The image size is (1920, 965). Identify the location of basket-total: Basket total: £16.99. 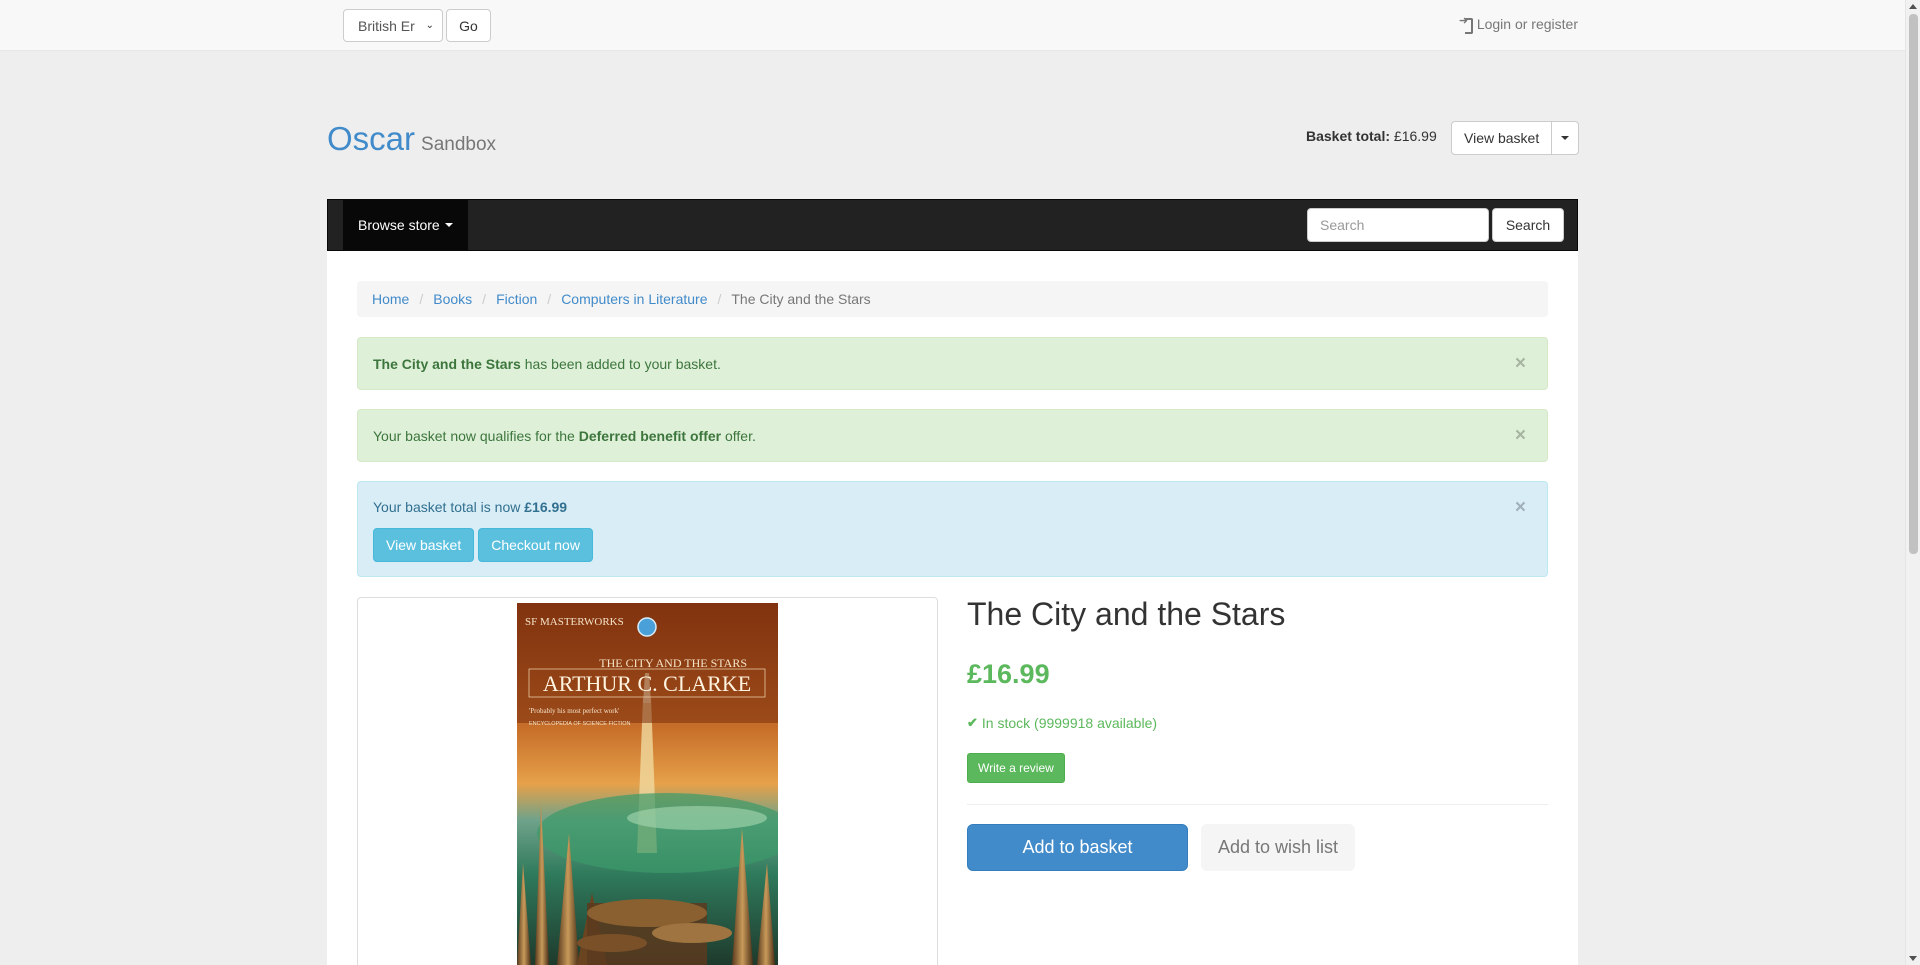
(1371, 136).